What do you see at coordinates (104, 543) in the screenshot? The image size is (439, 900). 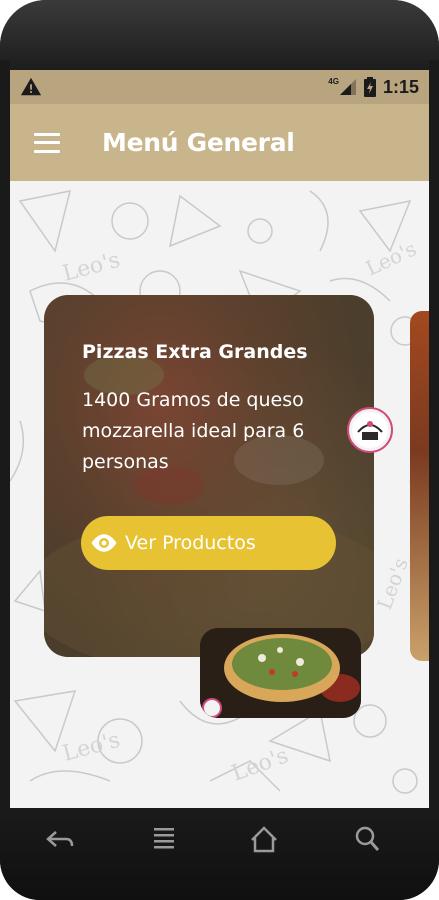 I see `eye-icon` at bounding box center [104, 543].